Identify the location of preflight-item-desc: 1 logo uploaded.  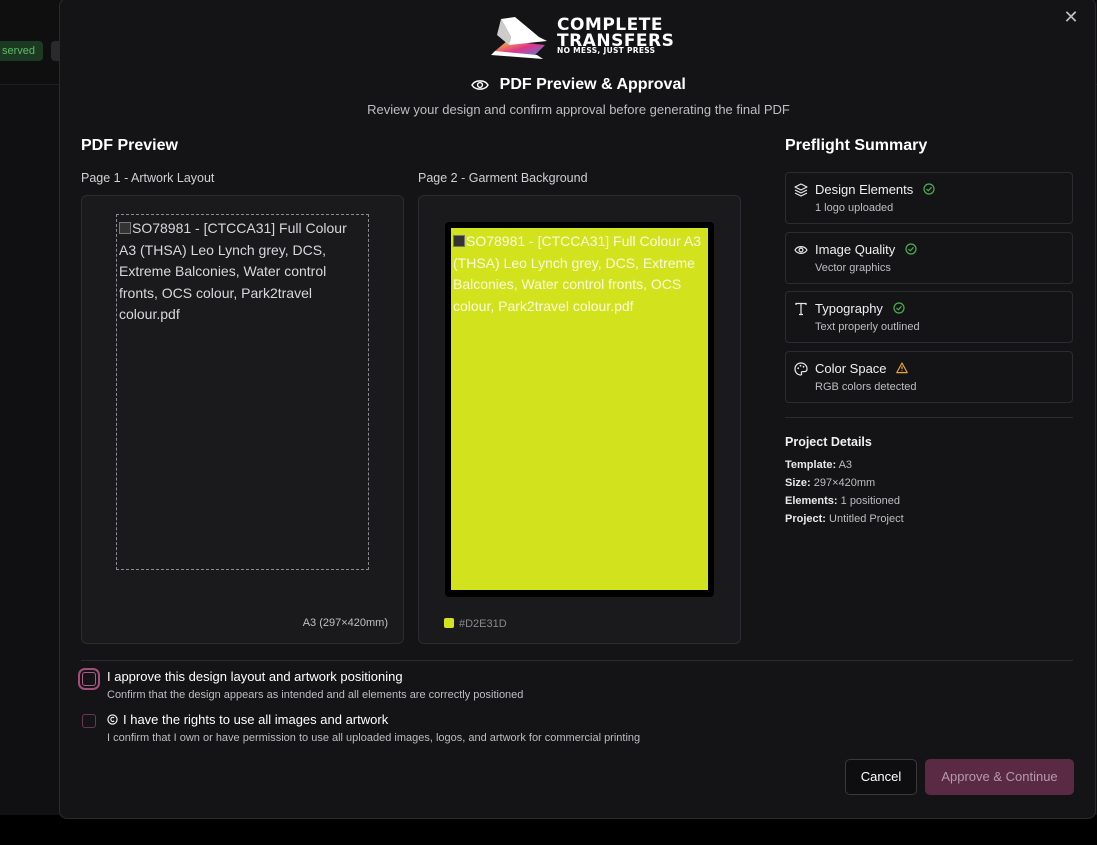
(854, 208).